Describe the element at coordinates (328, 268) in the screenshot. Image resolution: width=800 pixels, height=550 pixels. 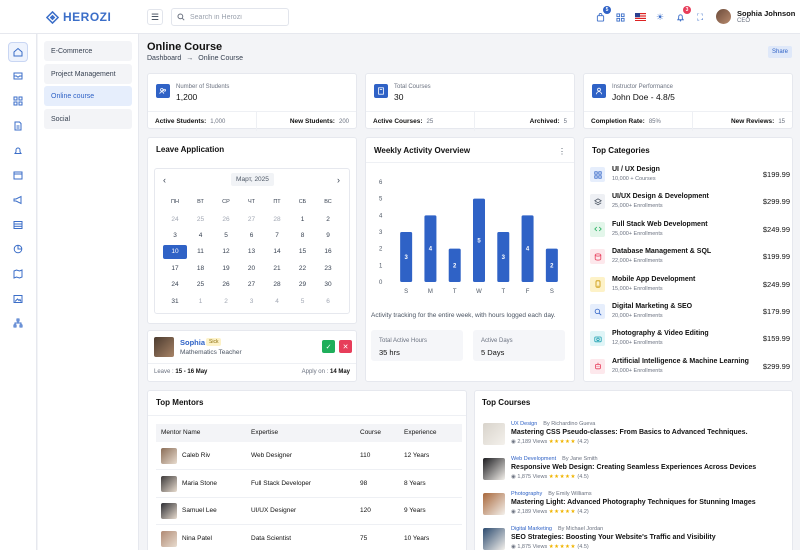
I see `calendar-day: 23` at that location.